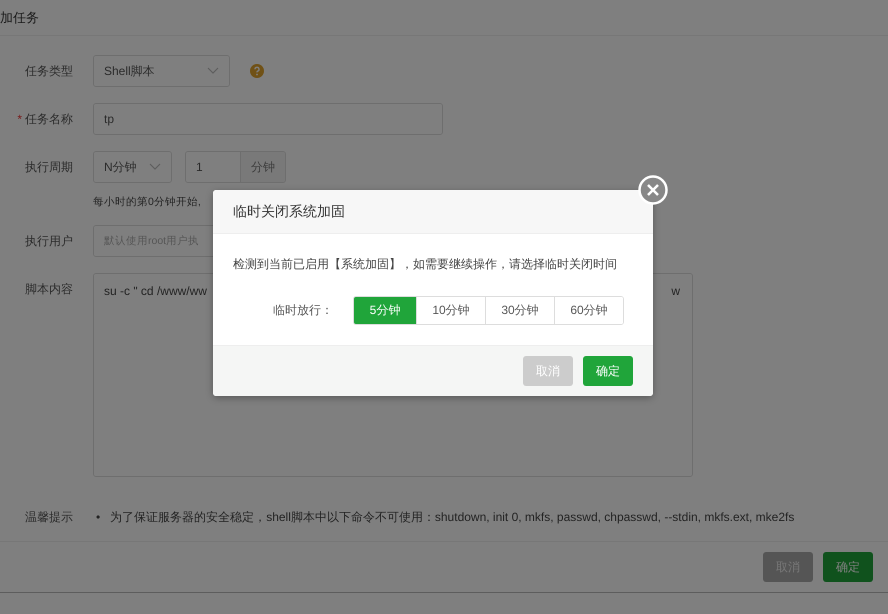 The width and height of the screenshot is (888, 614). Describe the element at coordinates (147, 202) in the screenshot. I see `schedule-hint: 每小时的第0分钟开始,` at that location.